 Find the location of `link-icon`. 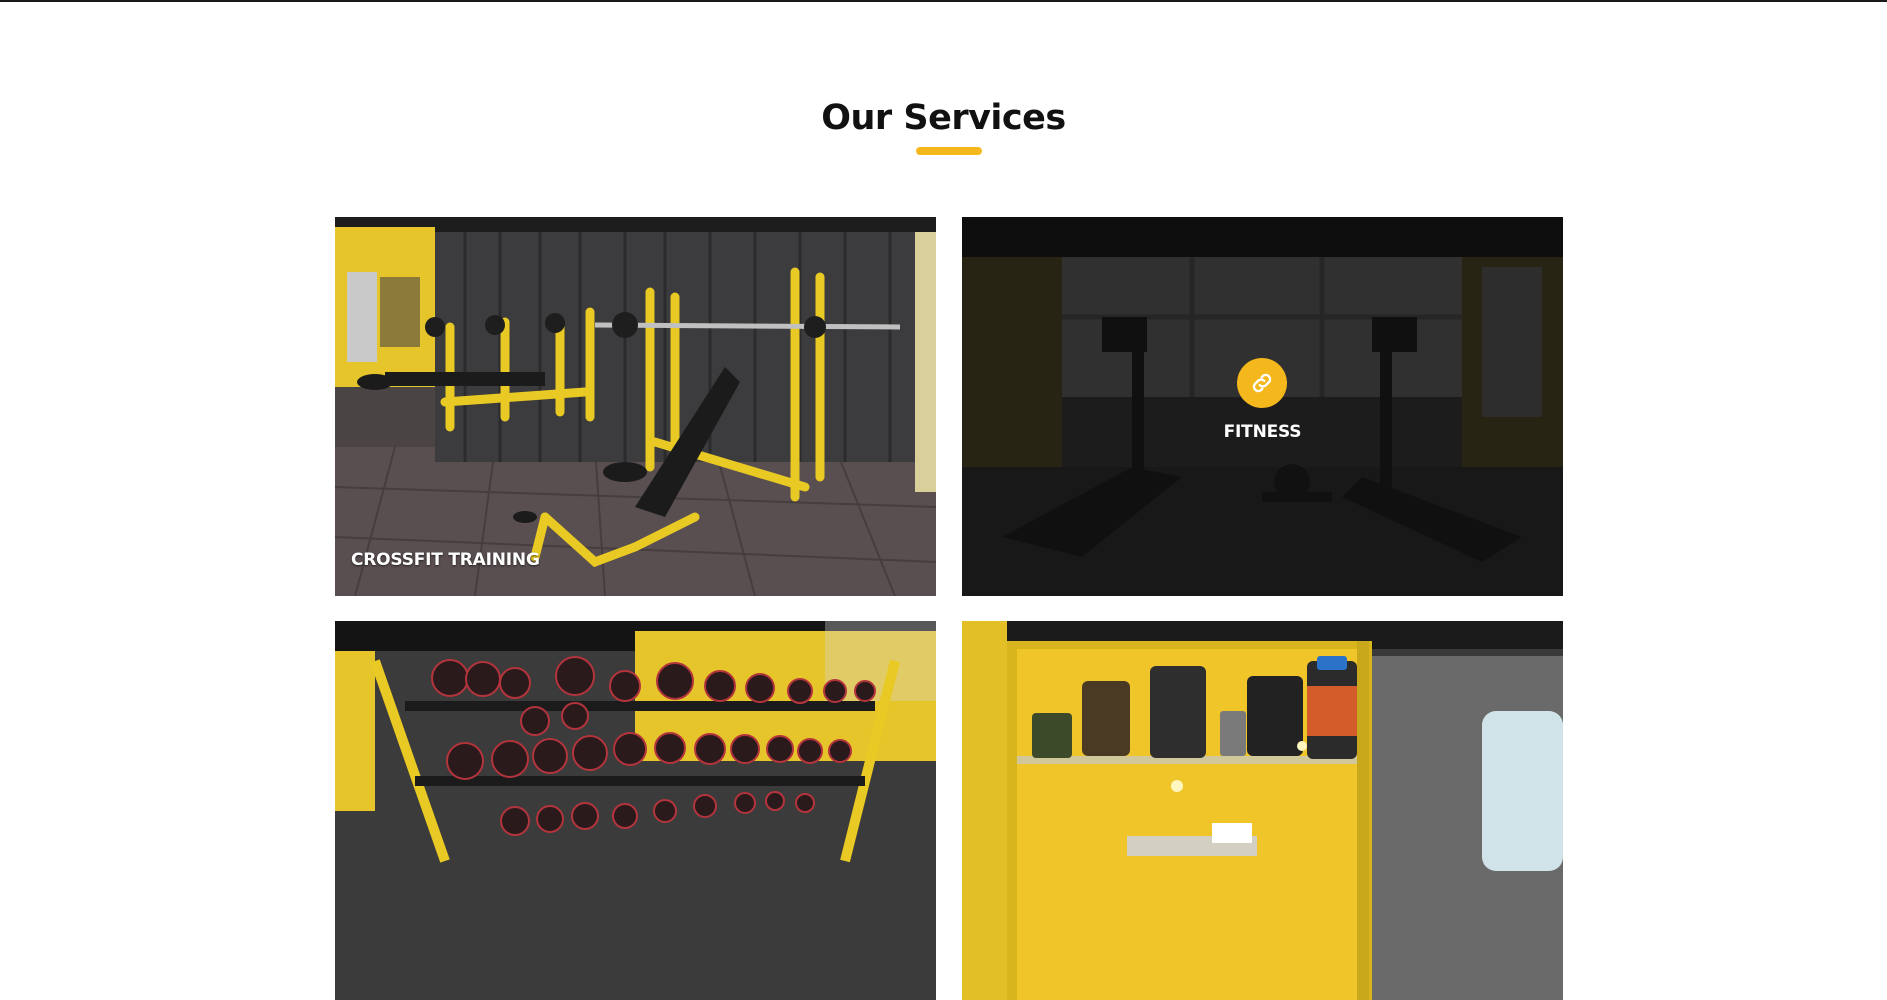

link-icon is located at coordinates (1262, 383).